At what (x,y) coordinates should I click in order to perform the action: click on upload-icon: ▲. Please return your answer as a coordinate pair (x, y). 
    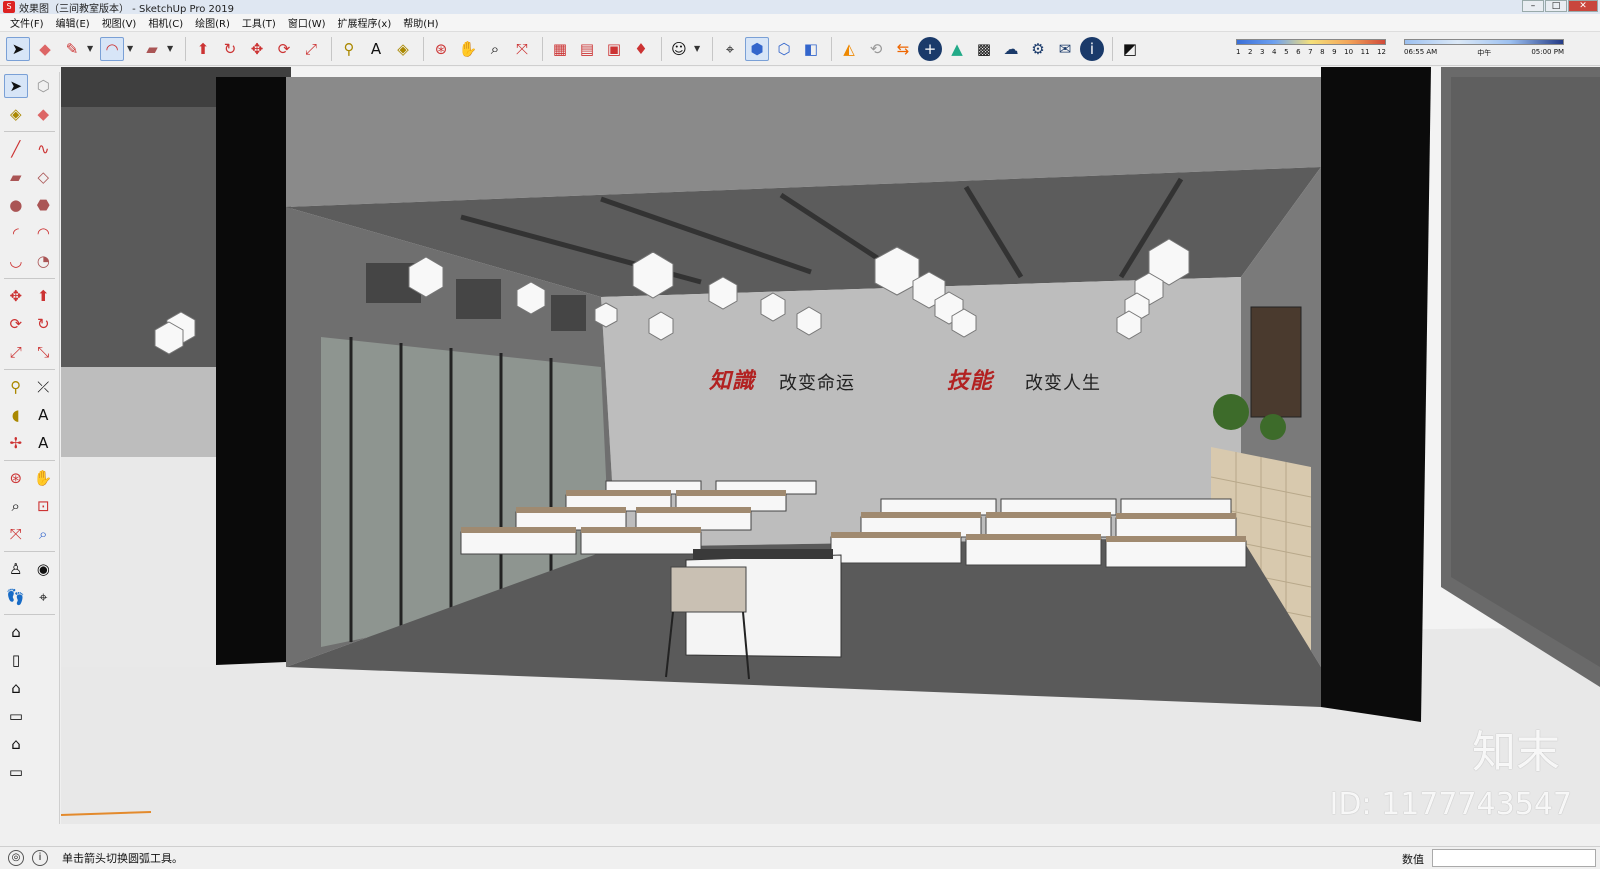
    Looking at the image, I should click on (957, 49).